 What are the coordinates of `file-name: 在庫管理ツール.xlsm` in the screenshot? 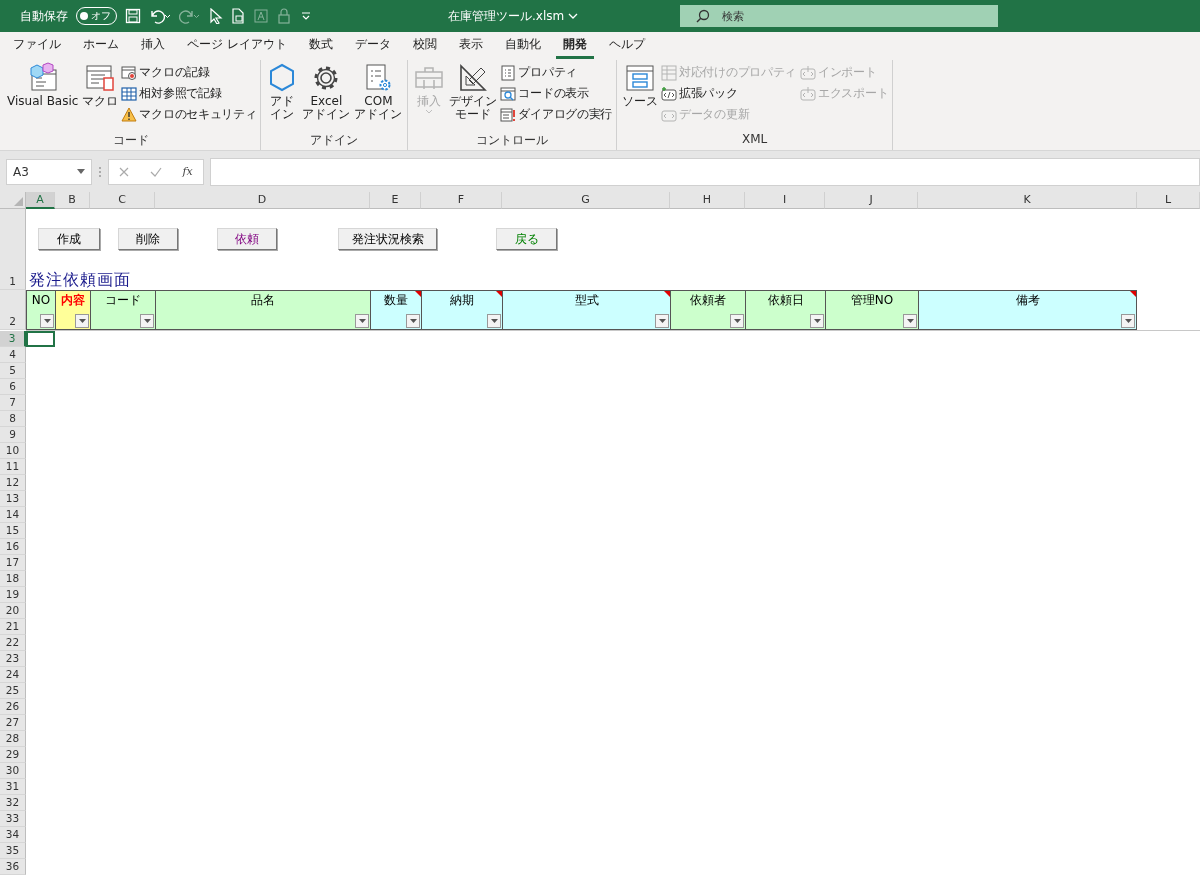 It's located at (506, 16).